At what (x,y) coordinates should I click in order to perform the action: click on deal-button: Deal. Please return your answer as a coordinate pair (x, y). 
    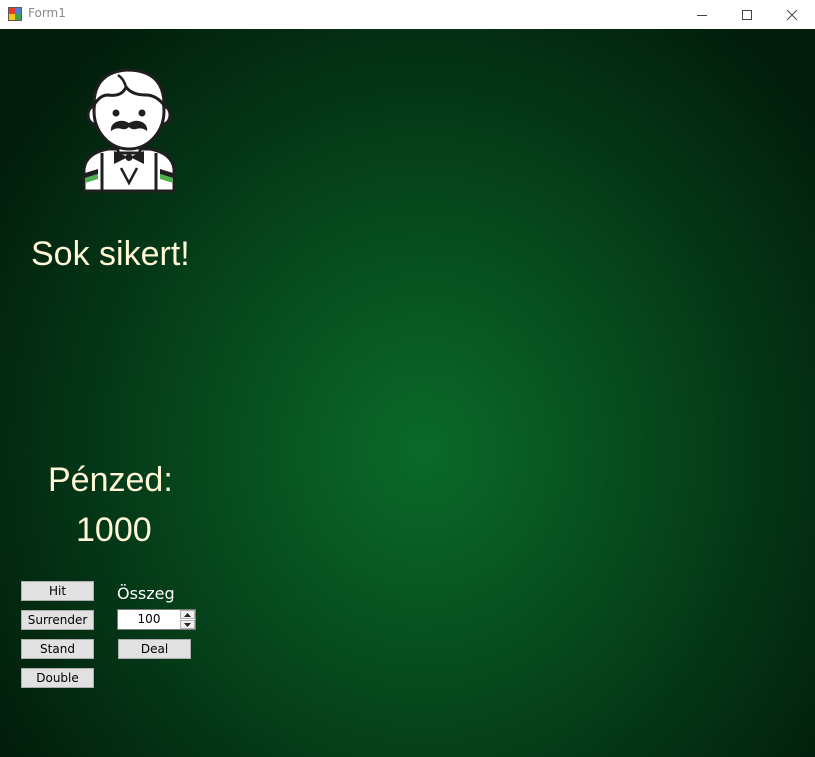
    Looking at the image, I should click on (154, 649).